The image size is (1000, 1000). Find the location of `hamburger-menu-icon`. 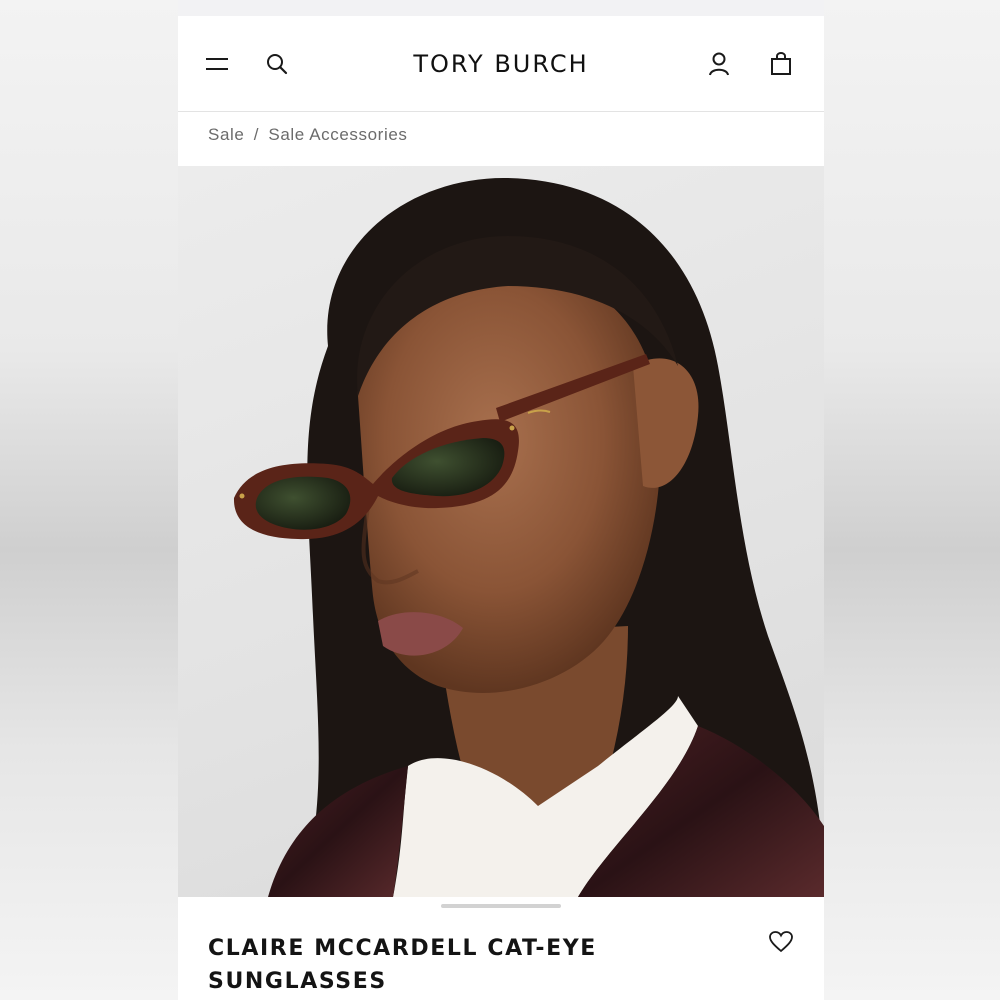

hamburger-menu-icon is located at coordinates (217, 64).